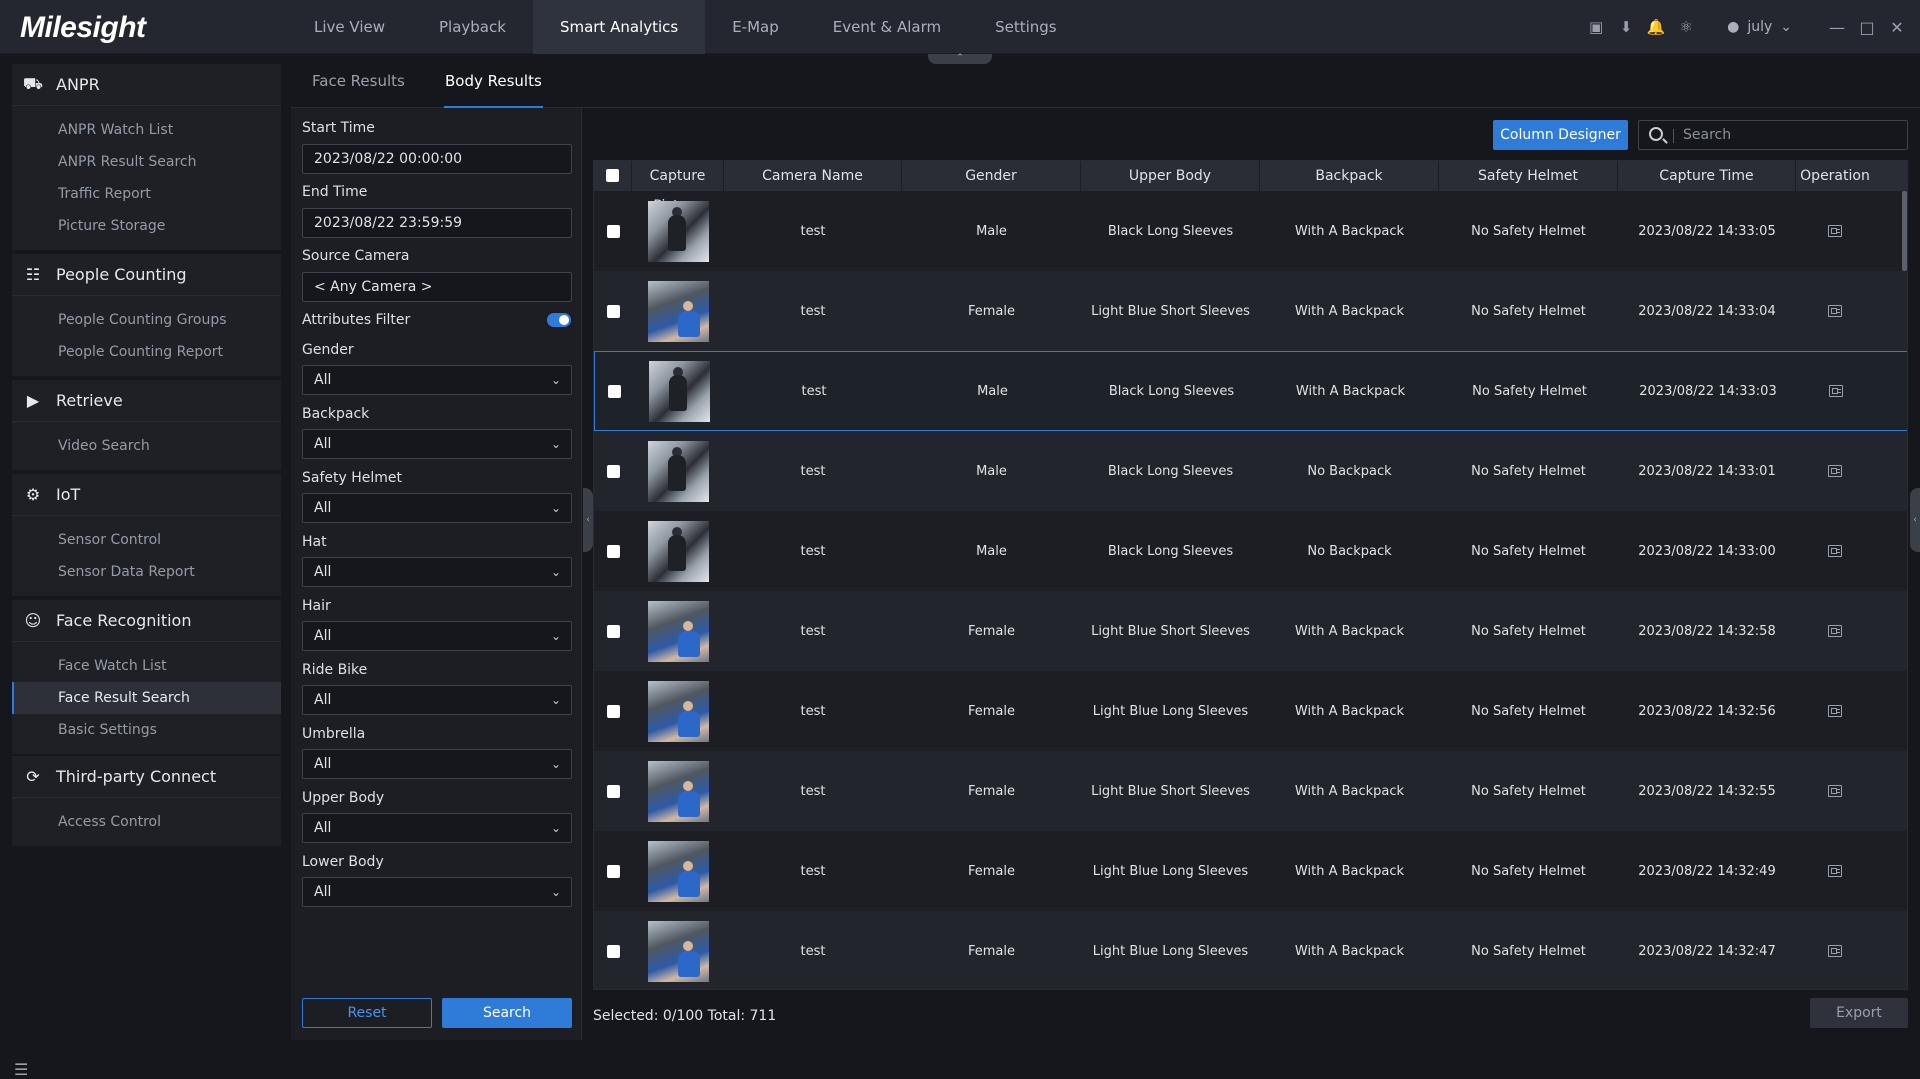 Image resolution: width=1920 pixels, height=1079 pixels. What do you see at coordinates (437, 287) in the screenshot?
I see `source-camera-input: < Any Camera >` at bounding box center [437, 287].